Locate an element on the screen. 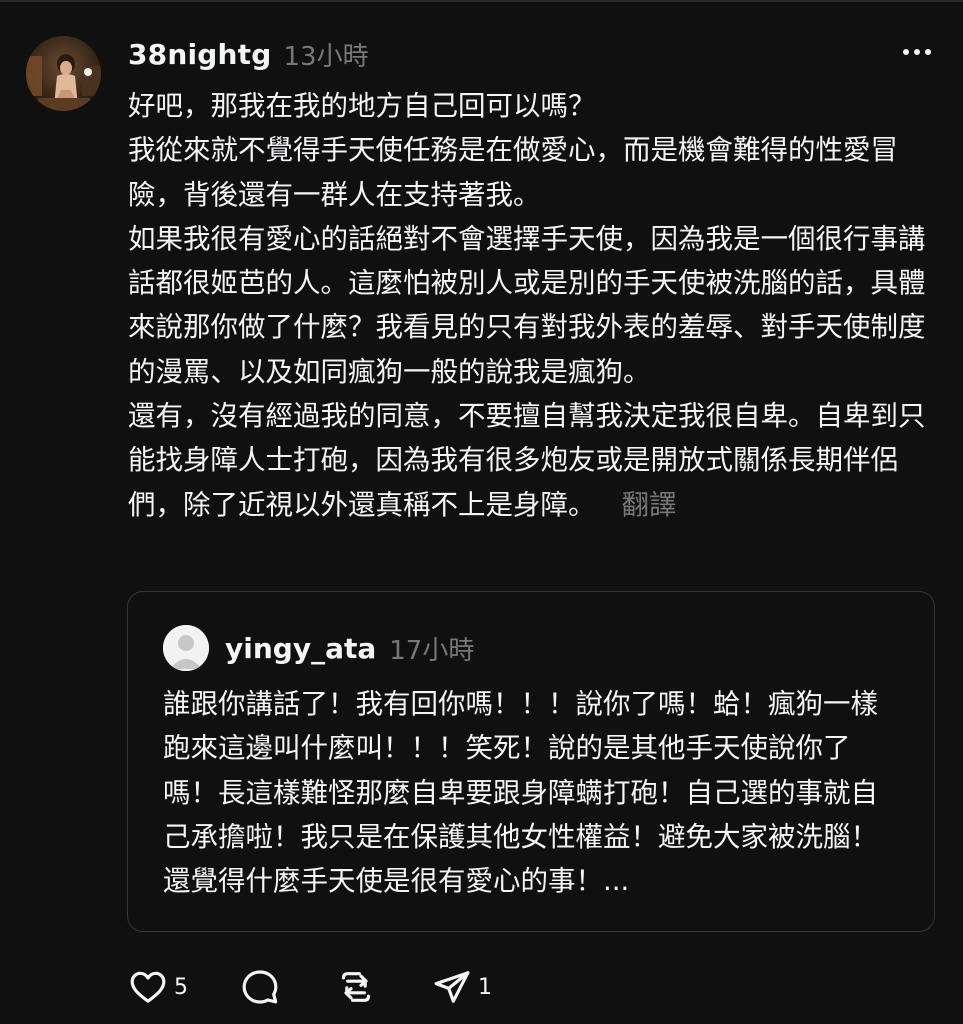  quoted-username: yingy_ata is located at coordinates (300, 648).